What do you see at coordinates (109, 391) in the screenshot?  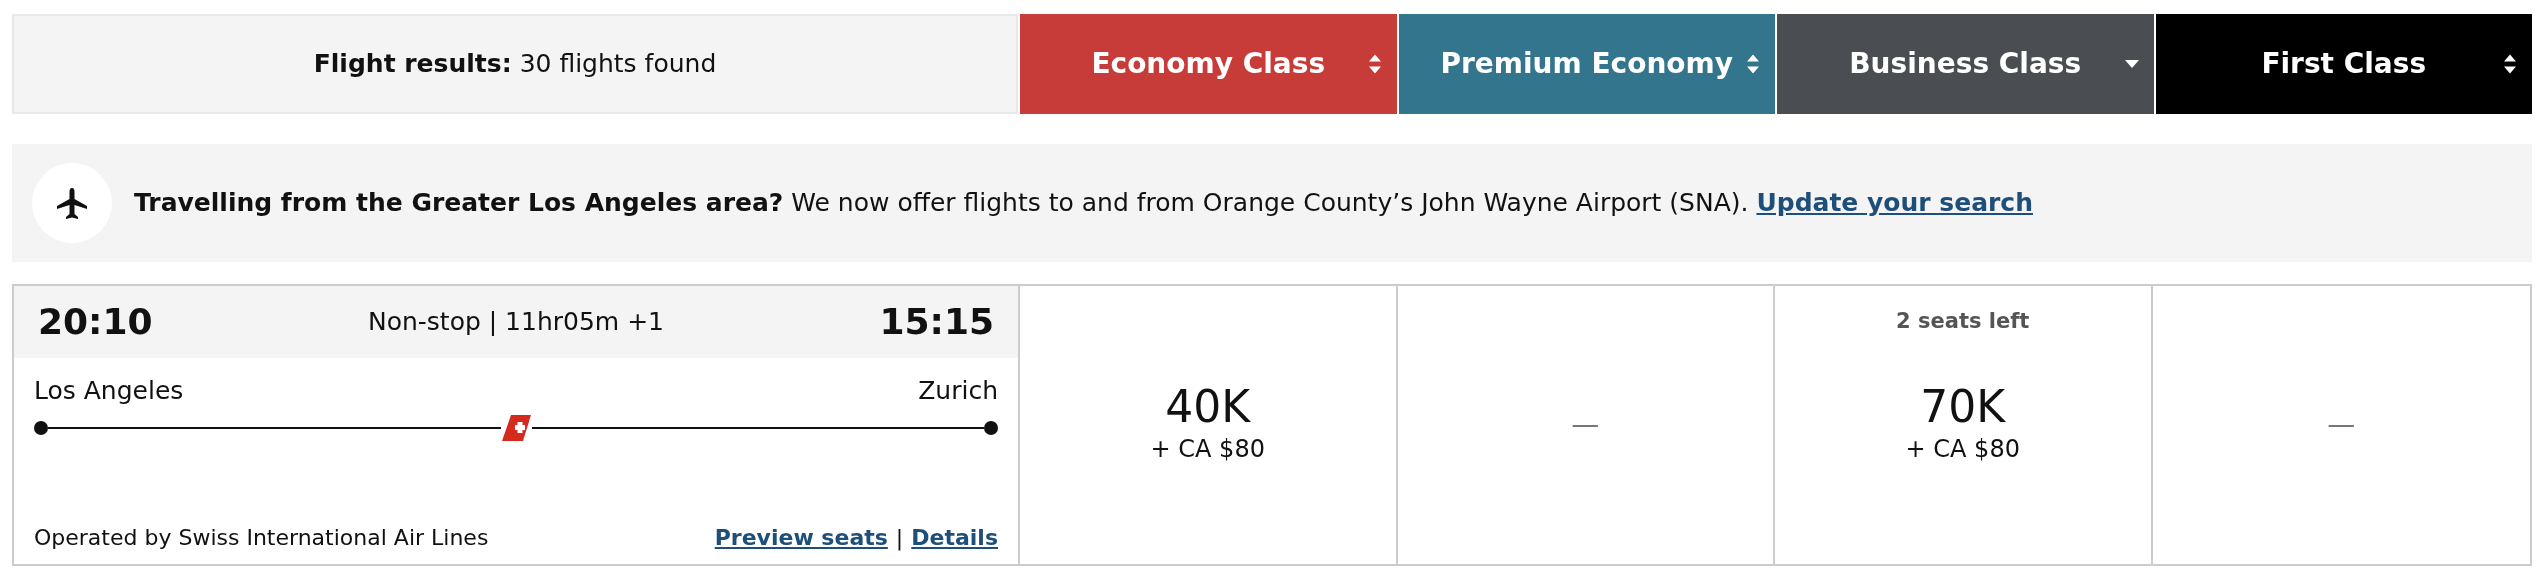 I see `origin-city: Los Angeles` at bounding box center [109, 391].